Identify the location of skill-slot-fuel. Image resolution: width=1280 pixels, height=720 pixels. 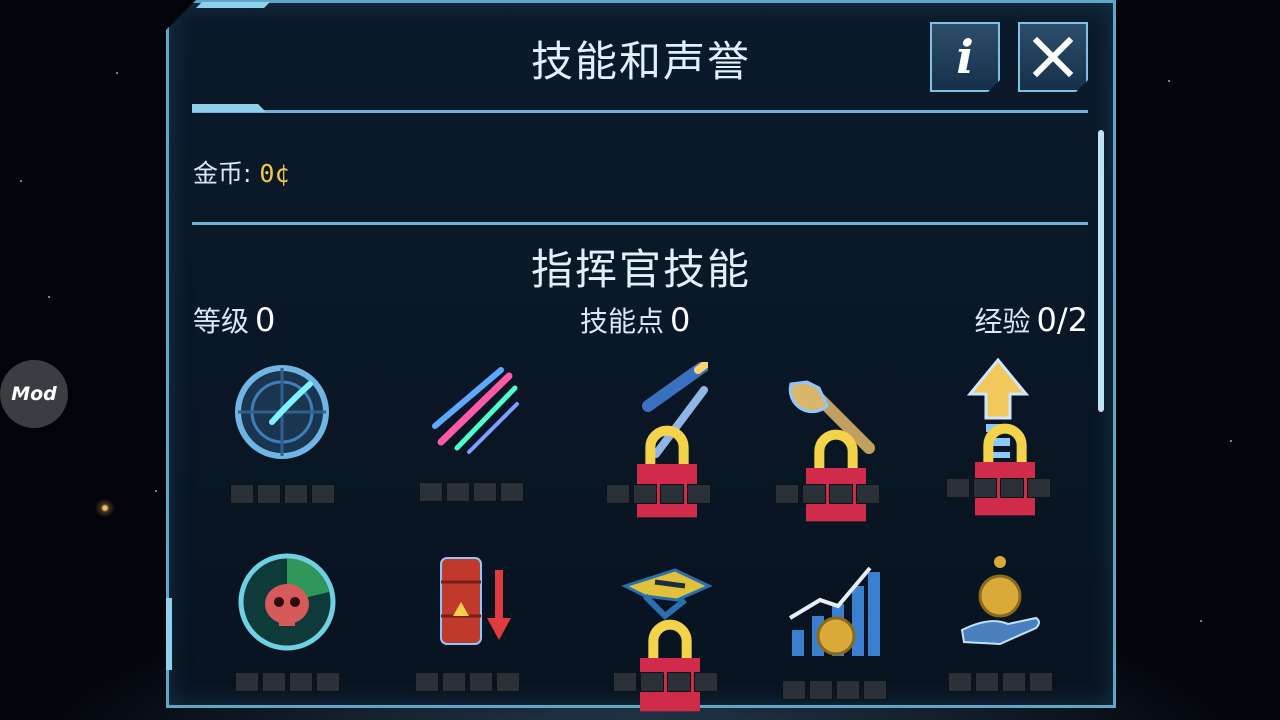
(467, 627).